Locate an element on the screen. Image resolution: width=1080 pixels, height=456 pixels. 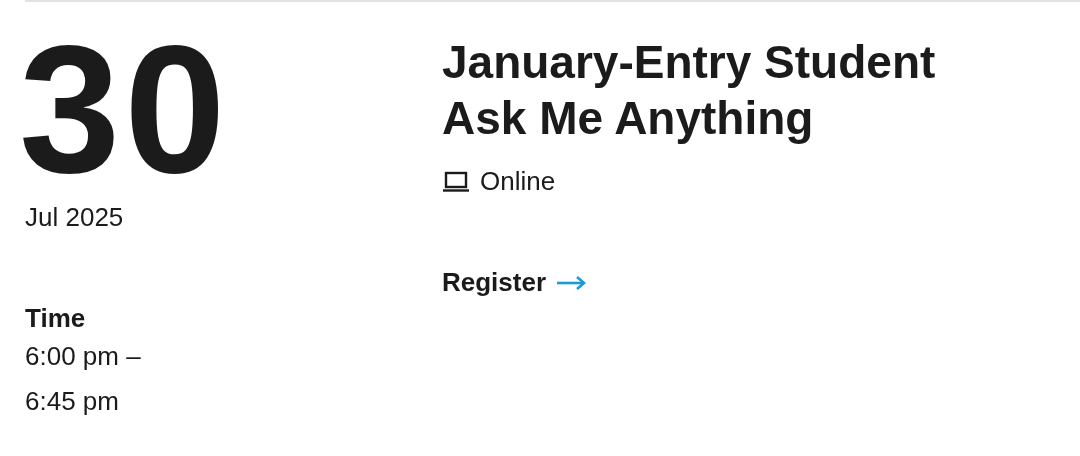
location-text: Online is located at coordinates (518, 181).